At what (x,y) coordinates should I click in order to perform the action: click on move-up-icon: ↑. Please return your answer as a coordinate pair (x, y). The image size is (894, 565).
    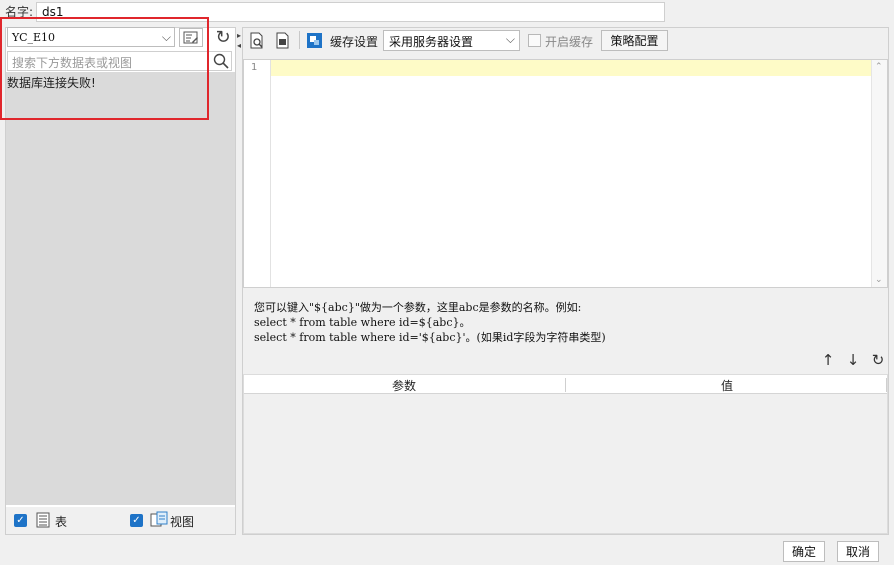
    Looking at the image, I should click on (828, 360).